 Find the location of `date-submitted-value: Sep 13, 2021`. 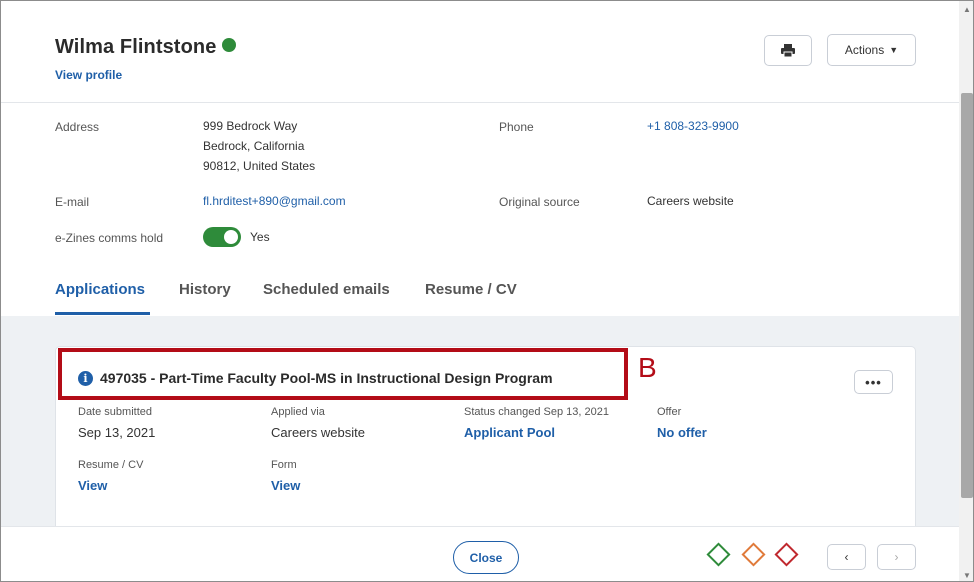

date-submitted-value: Sep 13, 2021 is located at coordinates (117, 432).